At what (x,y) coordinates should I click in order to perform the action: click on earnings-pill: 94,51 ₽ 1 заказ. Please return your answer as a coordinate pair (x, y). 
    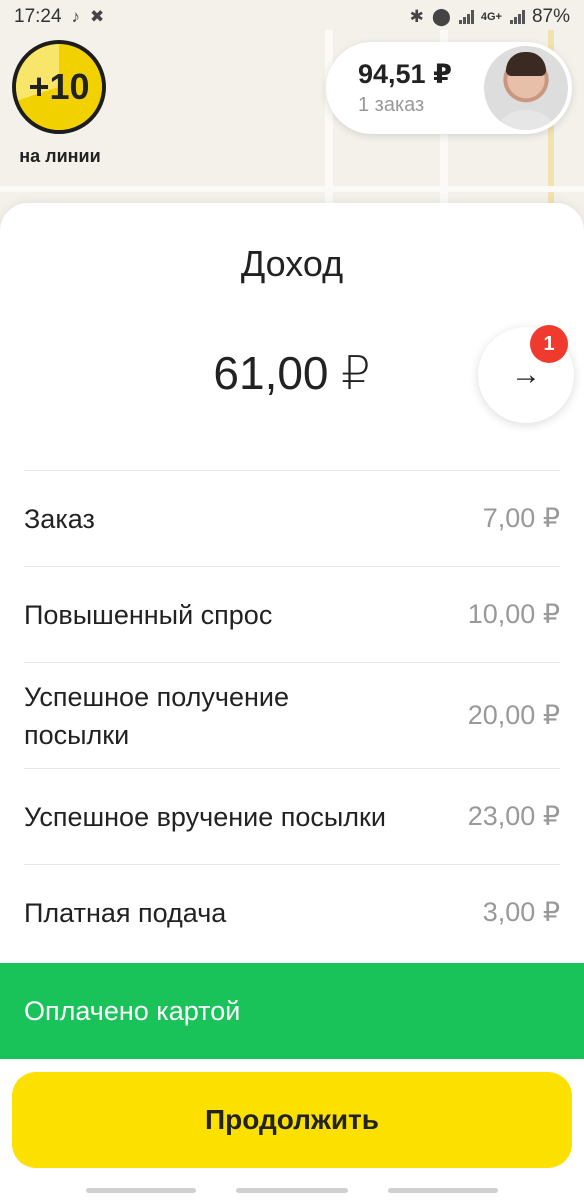
    Looking at the image, I should click on (449, 88).